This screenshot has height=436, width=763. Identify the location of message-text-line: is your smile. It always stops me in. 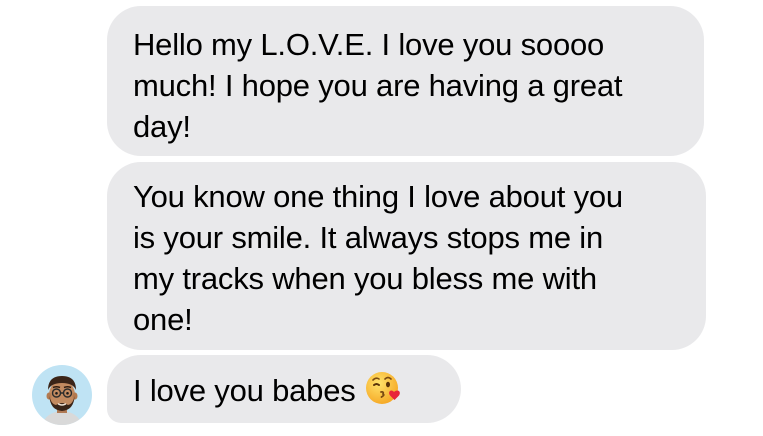
(368, 237).